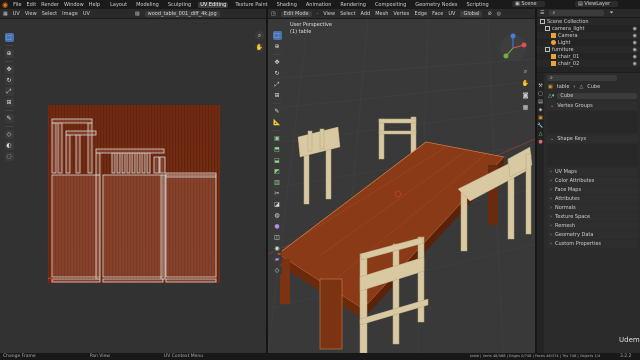  I want to click on shape-keys-list, so click(592, 155).